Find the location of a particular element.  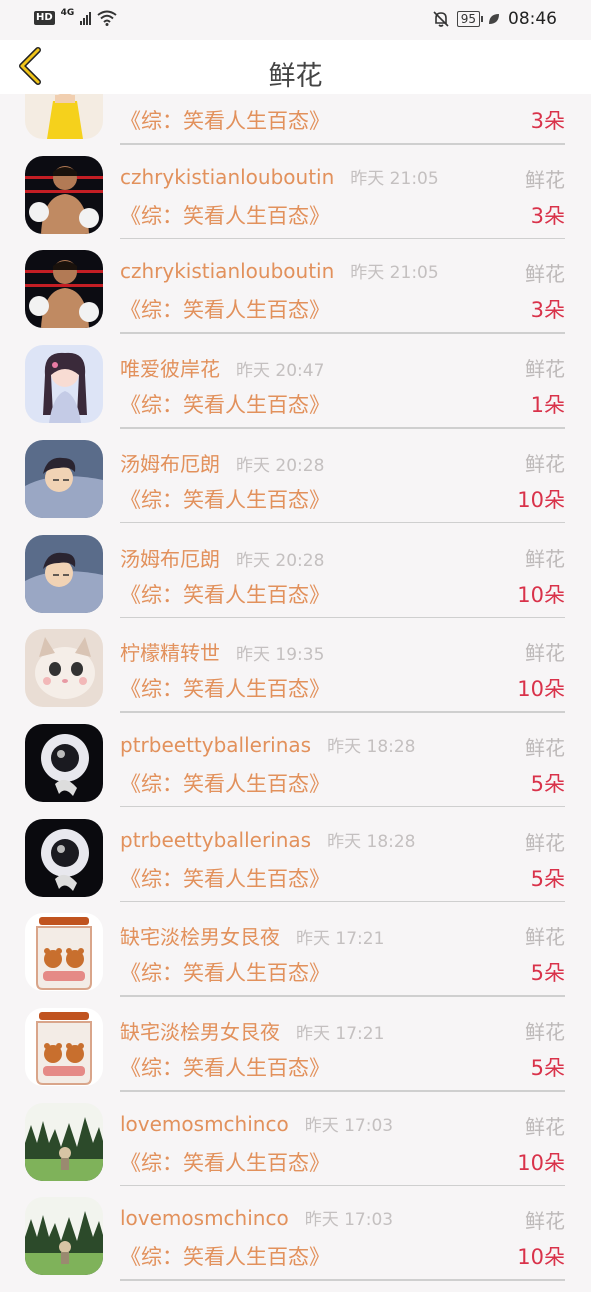

wifi-icon is located at coordinates (107, 18).